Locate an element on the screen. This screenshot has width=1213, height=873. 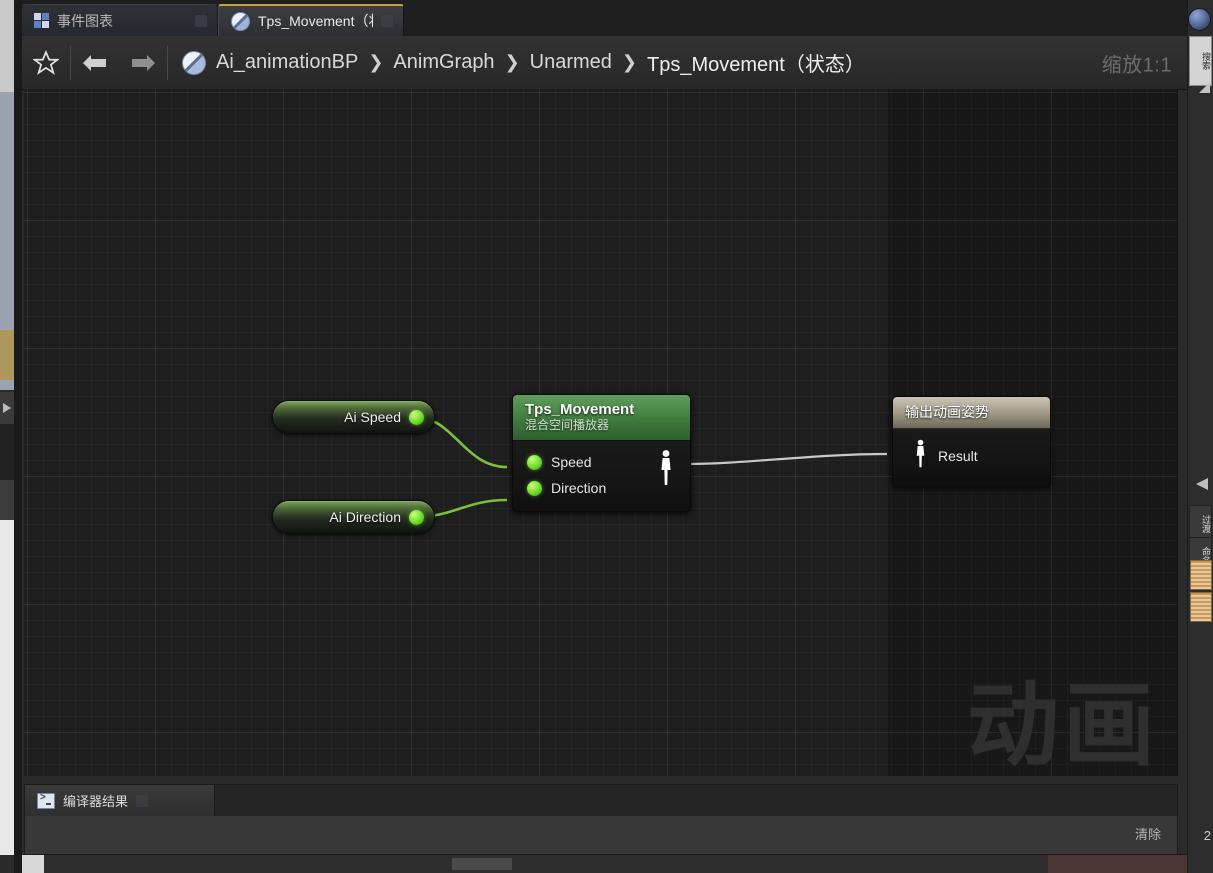
chevron-left-icon is located at coordinates (1201, 484).